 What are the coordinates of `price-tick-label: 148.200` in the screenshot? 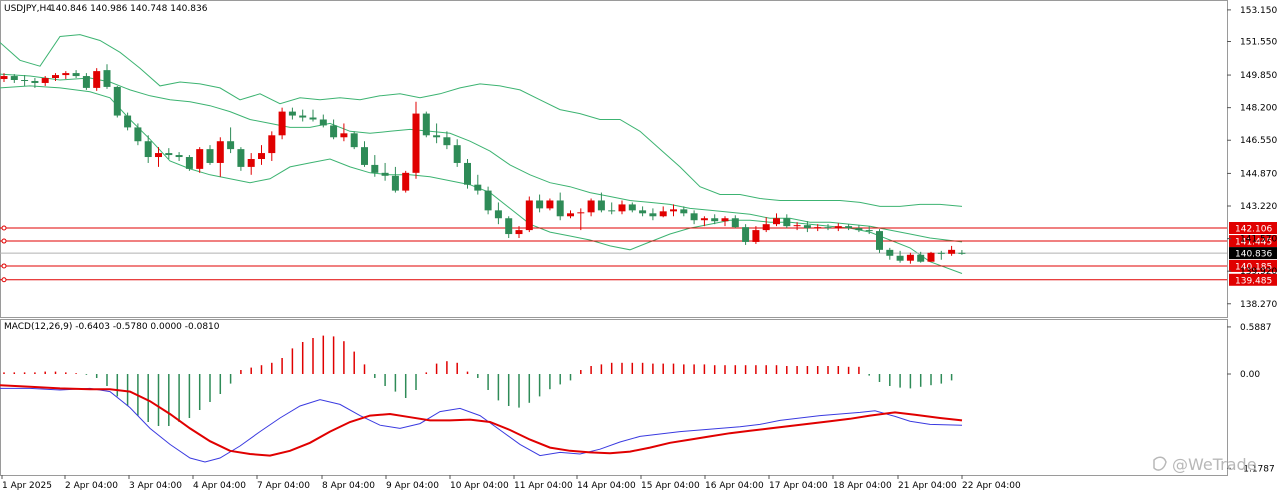 It's located at (1258, 109).